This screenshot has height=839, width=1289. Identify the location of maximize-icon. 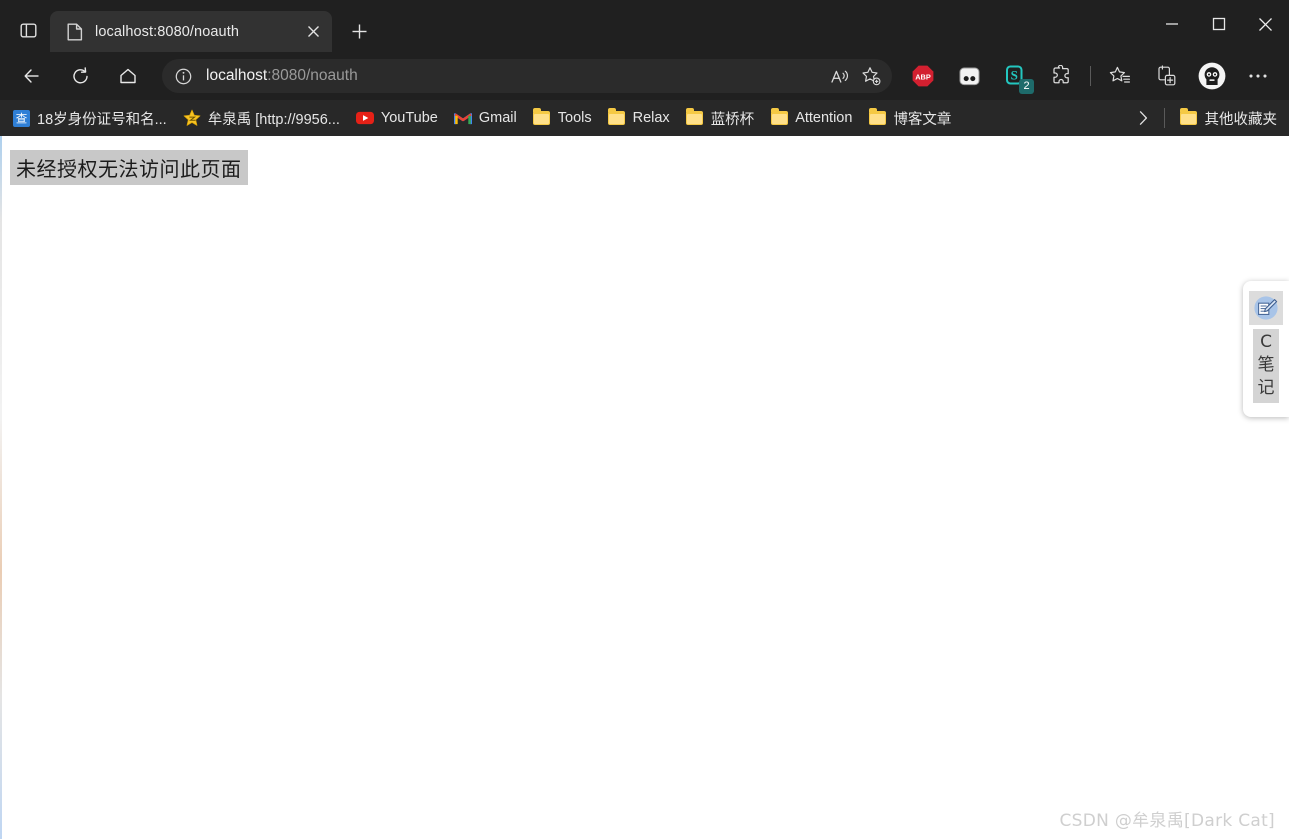
(1218, 24).